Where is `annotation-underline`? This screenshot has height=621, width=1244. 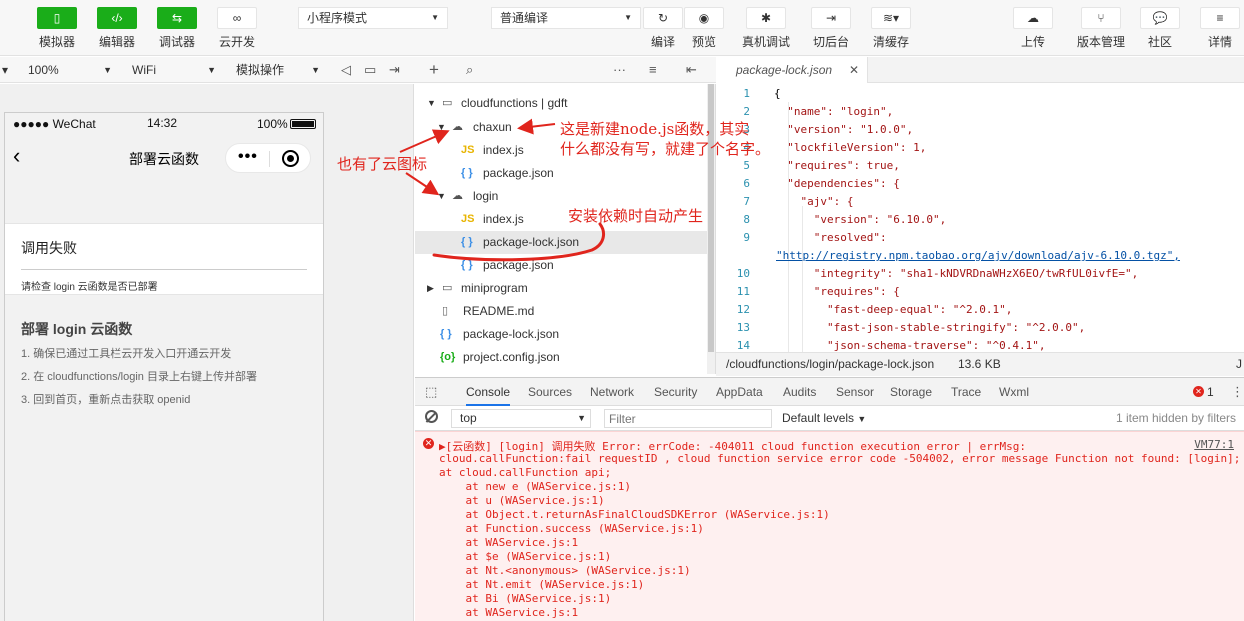
annotation-underline is located at coordinates (519, 242).